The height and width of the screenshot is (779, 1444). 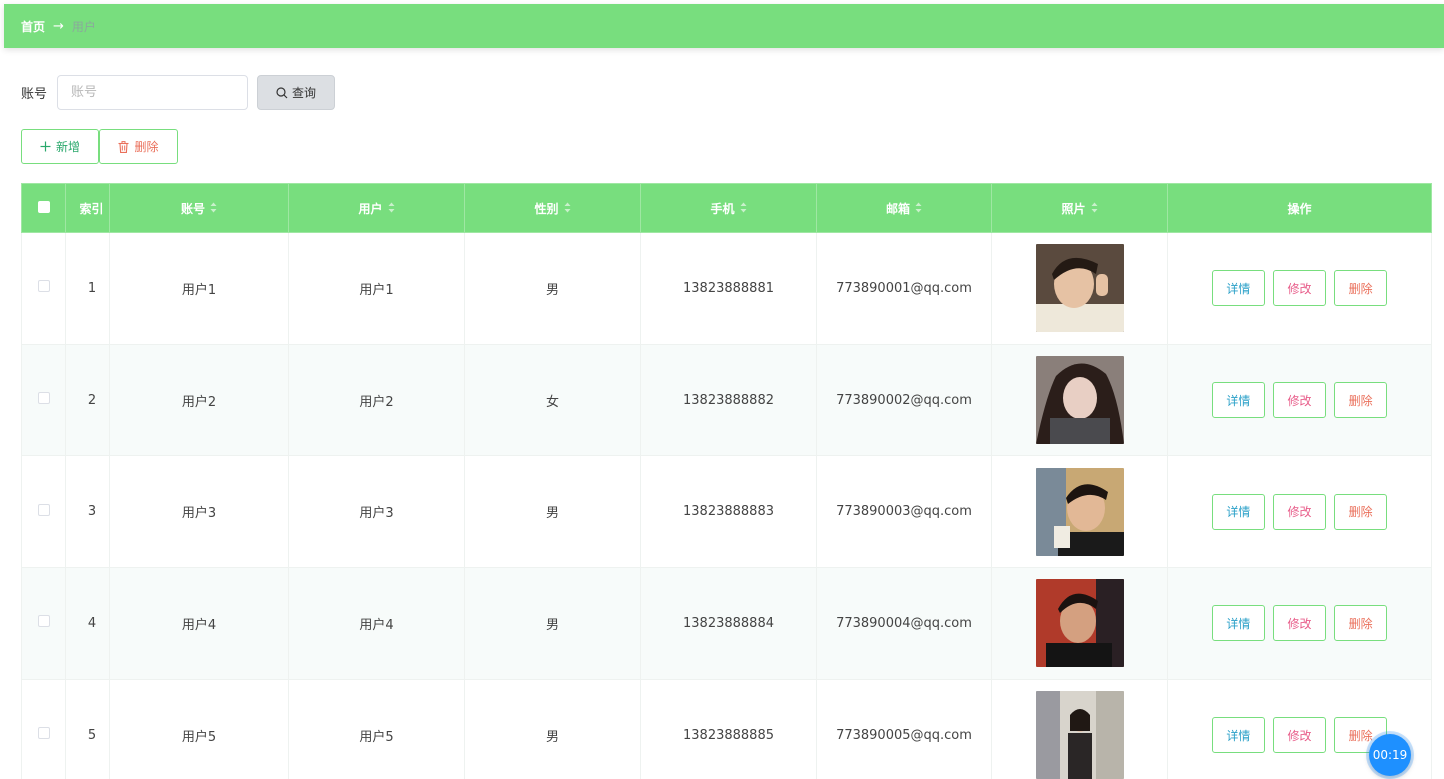 I want to click on search-bar: 账号 查询, so click(x=178, y=92).